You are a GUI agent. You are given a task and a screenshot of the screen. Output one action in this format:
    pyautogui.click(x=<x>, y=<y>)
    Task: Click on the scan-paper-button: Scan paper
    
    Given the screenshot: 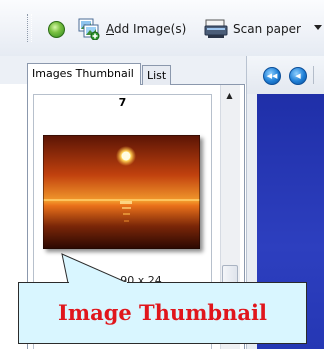 What is the action you would take?
    pyautogui.click(x=252, y=29)
    